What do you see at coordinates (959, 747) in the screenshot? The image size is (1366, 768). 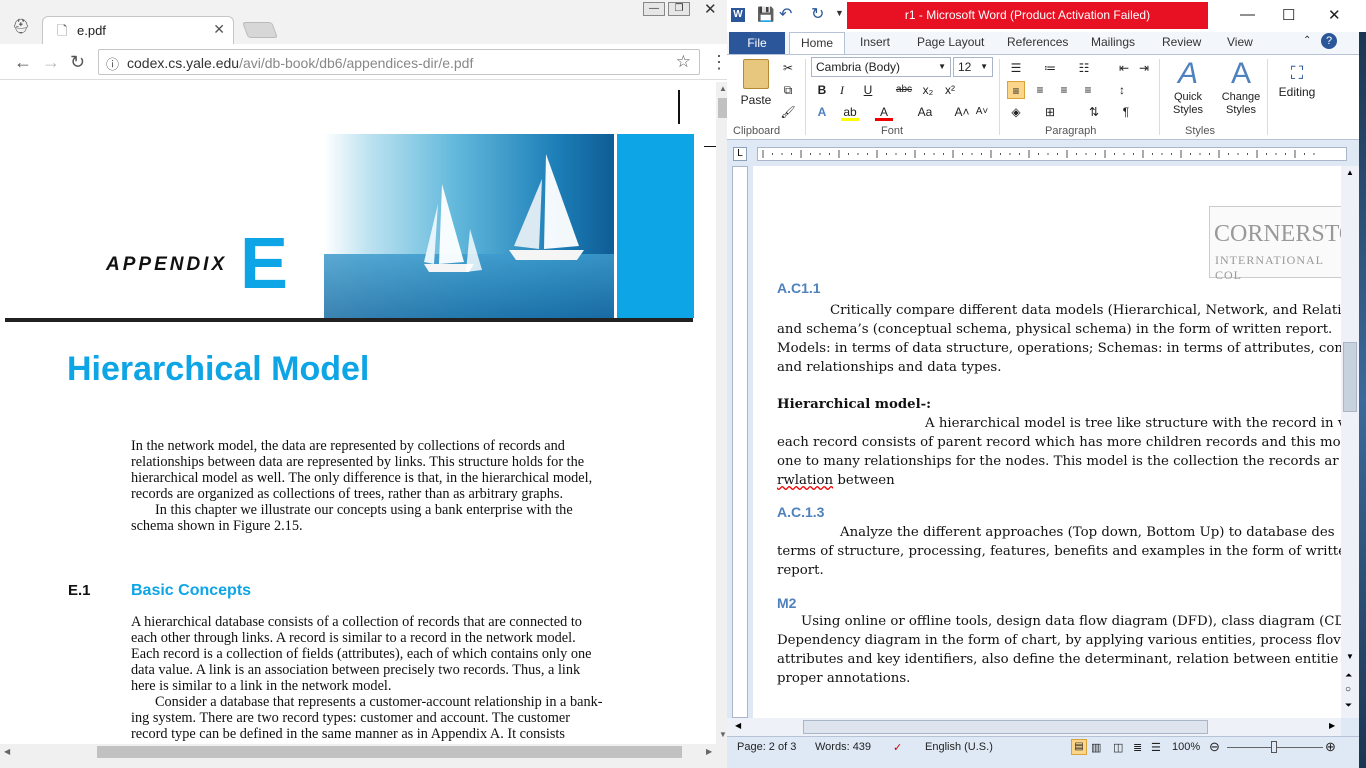 I see `language: English (U.S.)` at bounding box center [959, 747].